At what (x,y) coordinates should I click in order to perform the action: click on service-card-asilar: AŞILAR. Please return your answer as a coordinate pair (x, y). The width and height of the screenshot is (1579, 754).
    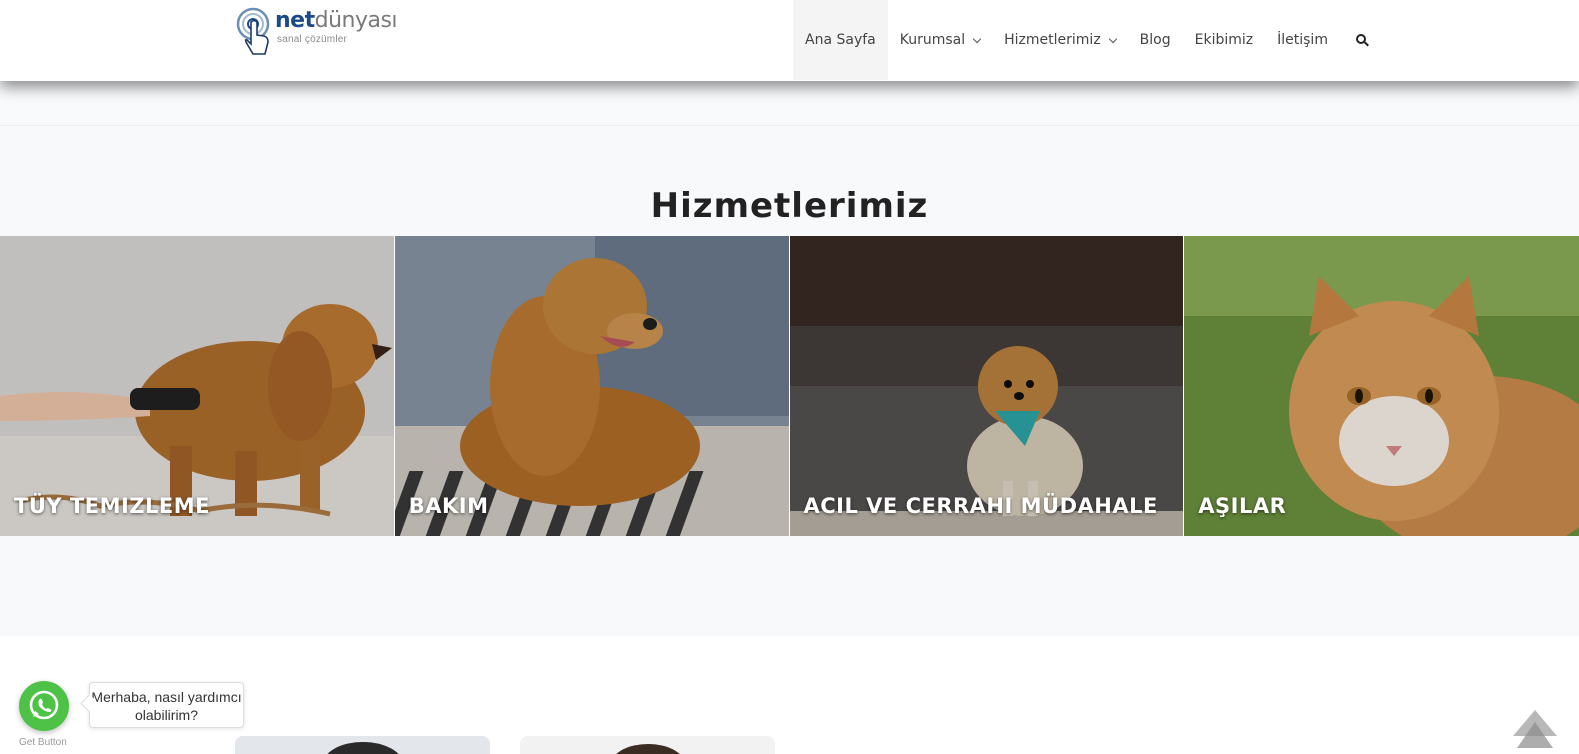
    Looking at the image, I should click on (1381, 386).